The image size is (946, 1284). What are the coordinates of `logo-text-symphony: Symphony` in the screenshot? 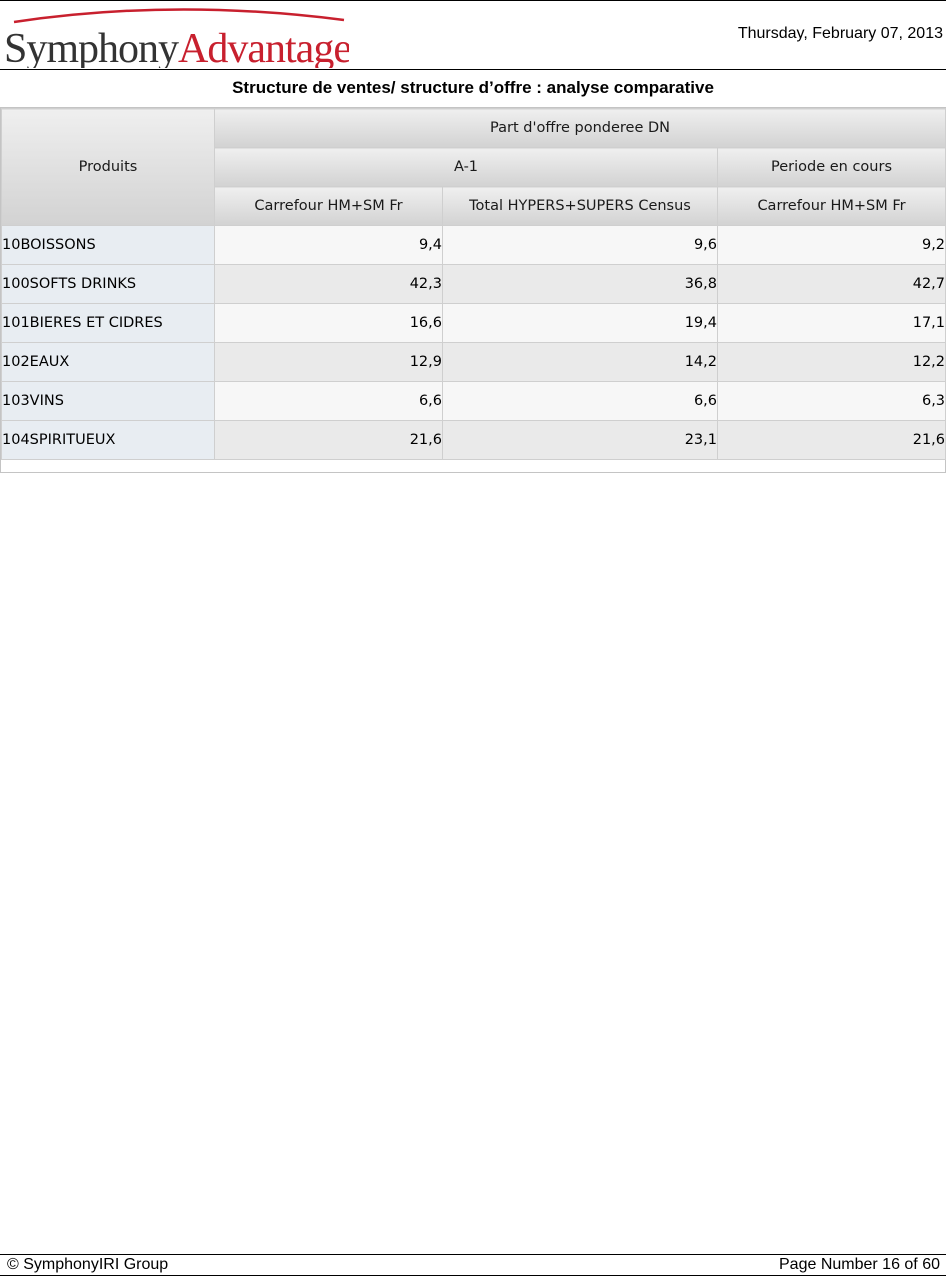 It's located at (91, 47).